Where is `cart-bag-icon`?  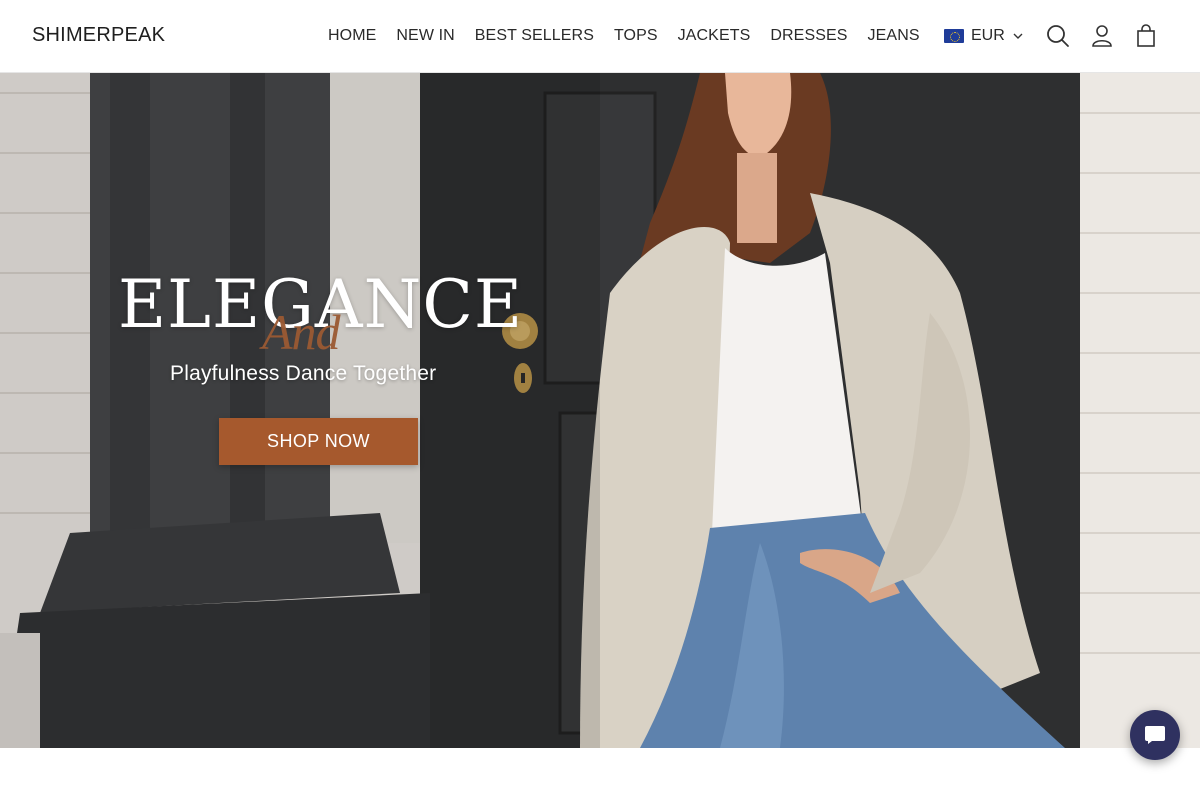 cart-bag-icon is located at coordinates (1146, 36).